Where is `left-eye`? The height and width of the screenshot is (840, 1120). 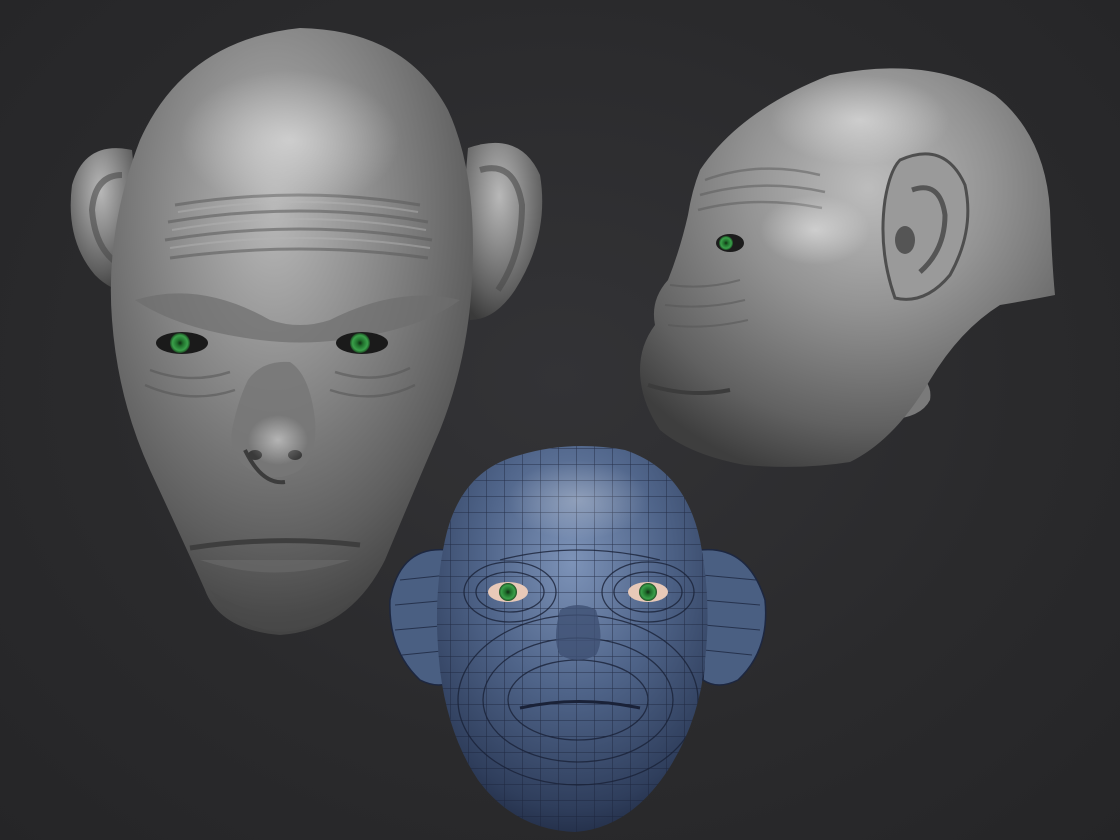
left-eye is located at coordinates (180, 343).